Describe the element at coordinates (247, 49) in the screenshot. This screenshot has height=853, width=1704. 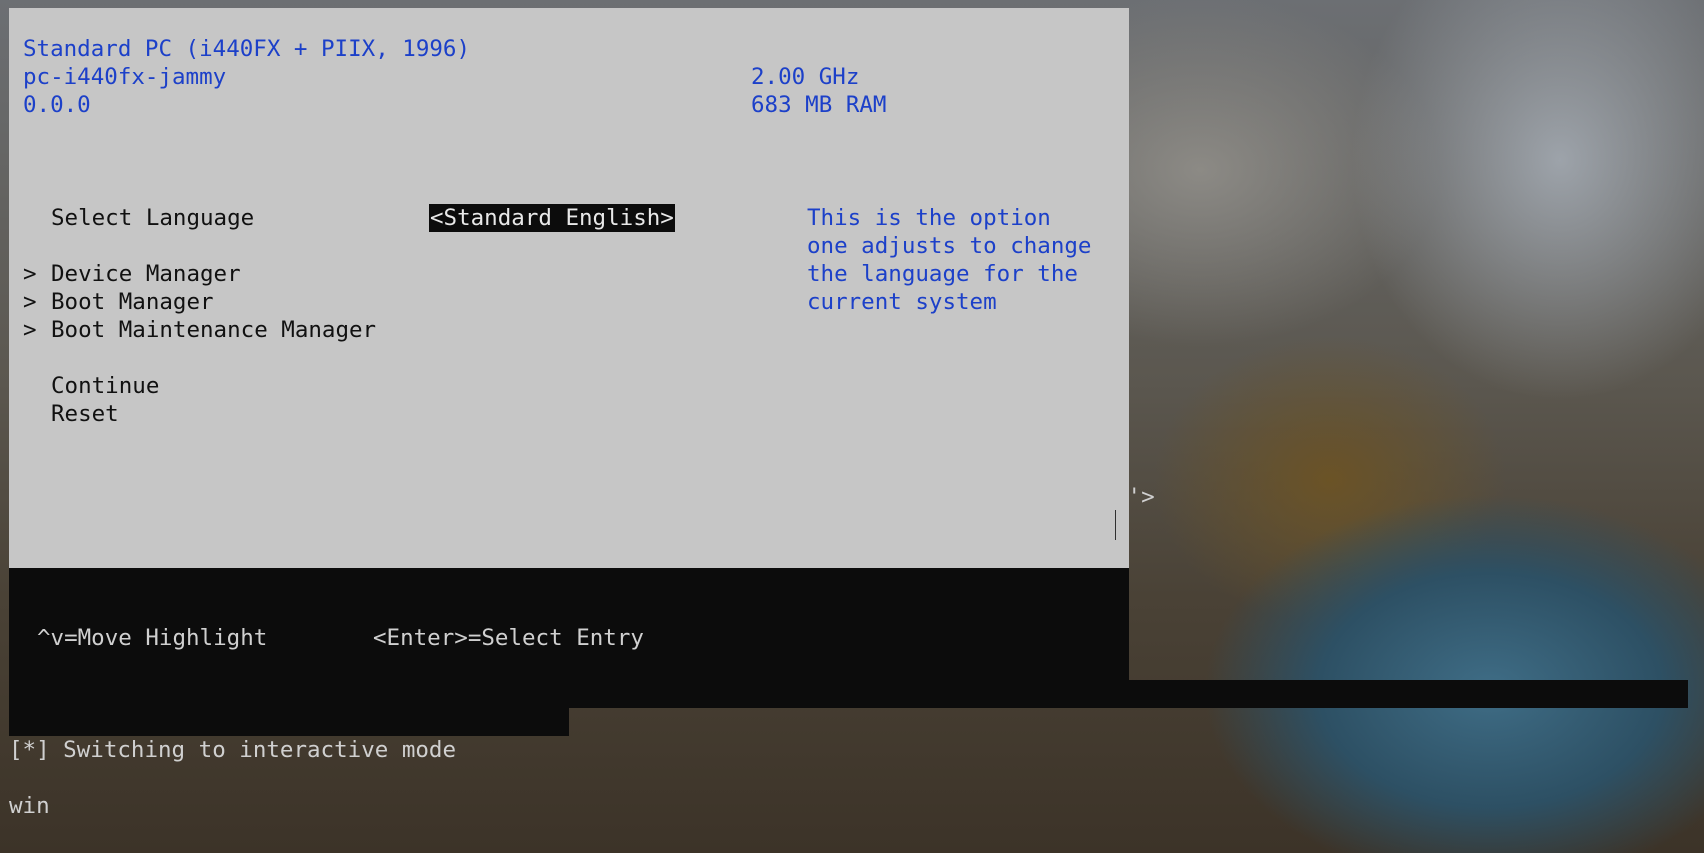
I see `machine-name: Standard PC (i440FX + PIIX, 1996)` at that location.